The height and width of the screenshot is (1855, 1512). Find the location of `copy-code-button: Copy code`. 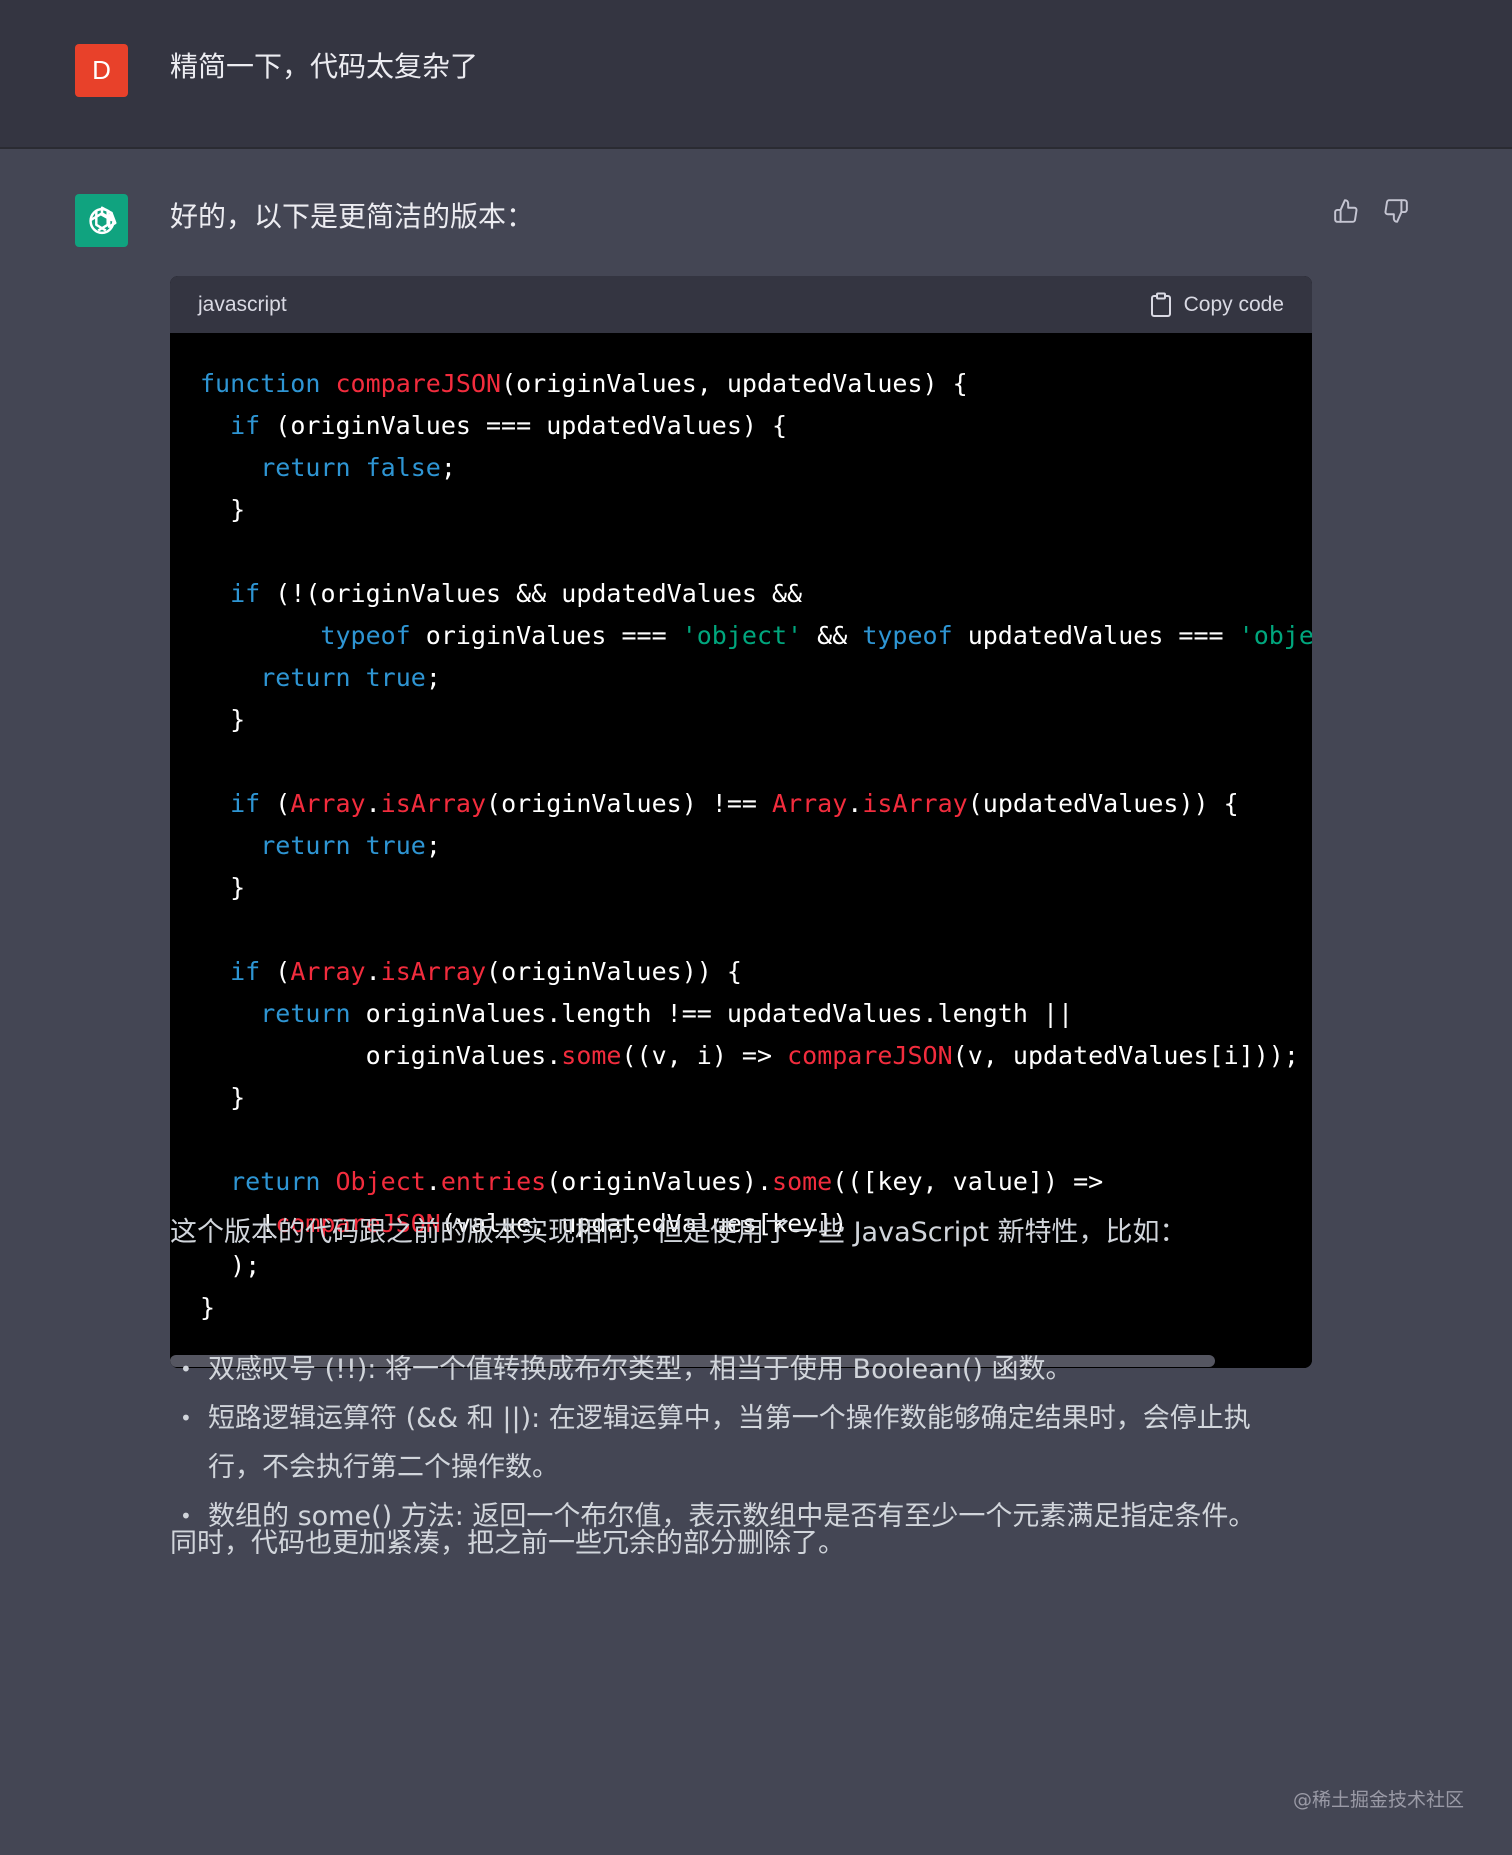

copy-code-button: Copy code is located at coordinates (1217, 305).